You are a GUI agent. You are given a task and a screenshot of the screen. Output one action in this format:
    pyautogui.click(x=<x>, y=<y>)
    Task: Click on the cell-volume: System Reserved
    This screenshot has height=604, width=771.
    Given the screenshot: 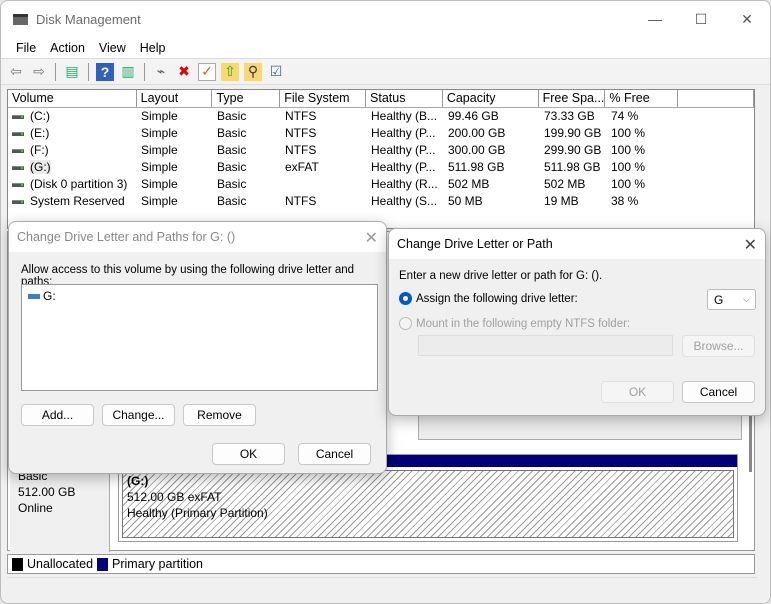 What is the action you would take?
    pyautogui.click(x=72, y=201)
    